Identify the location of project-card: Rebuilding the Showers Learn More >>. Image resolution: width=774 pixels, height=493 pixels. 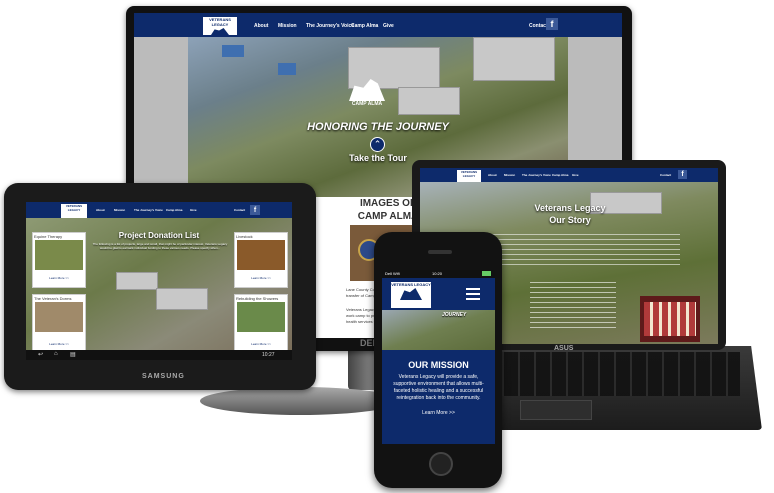
(261, 325).